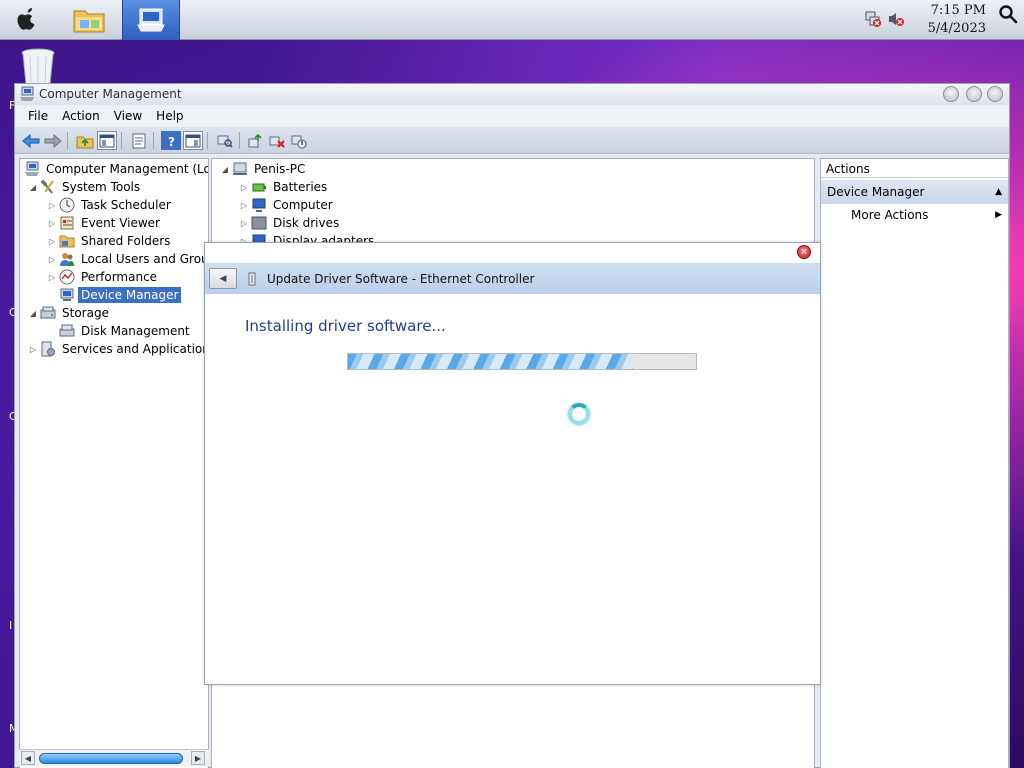 This screenshot has width=1024, height=768. What do you see at coordinates (914, 168) in the screenshot?
I see `actions-header: Actions` at bounding box center [914, 168].